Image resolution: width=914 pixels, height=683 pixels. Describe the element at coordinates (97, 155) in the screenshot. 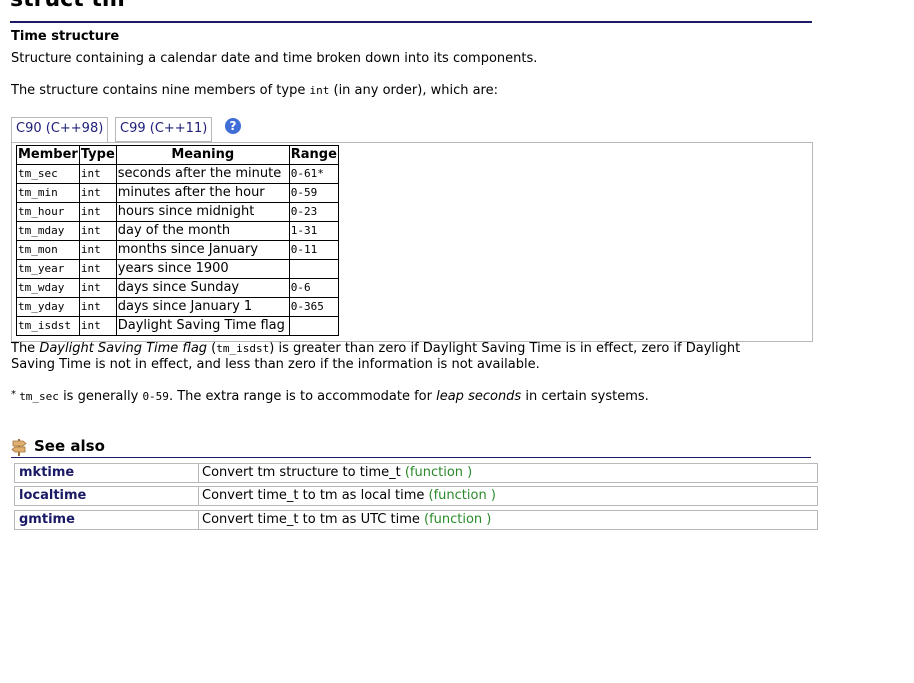

I see `header-type: Type` at that location.